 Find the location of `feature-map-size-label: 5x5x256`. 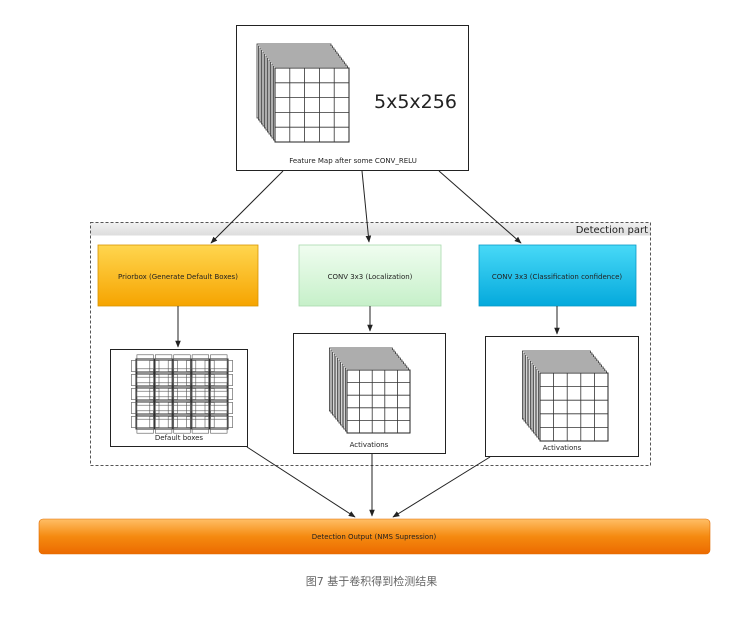

feature-map-size-label: 5x5x256 is located at coordinates (415, 102).